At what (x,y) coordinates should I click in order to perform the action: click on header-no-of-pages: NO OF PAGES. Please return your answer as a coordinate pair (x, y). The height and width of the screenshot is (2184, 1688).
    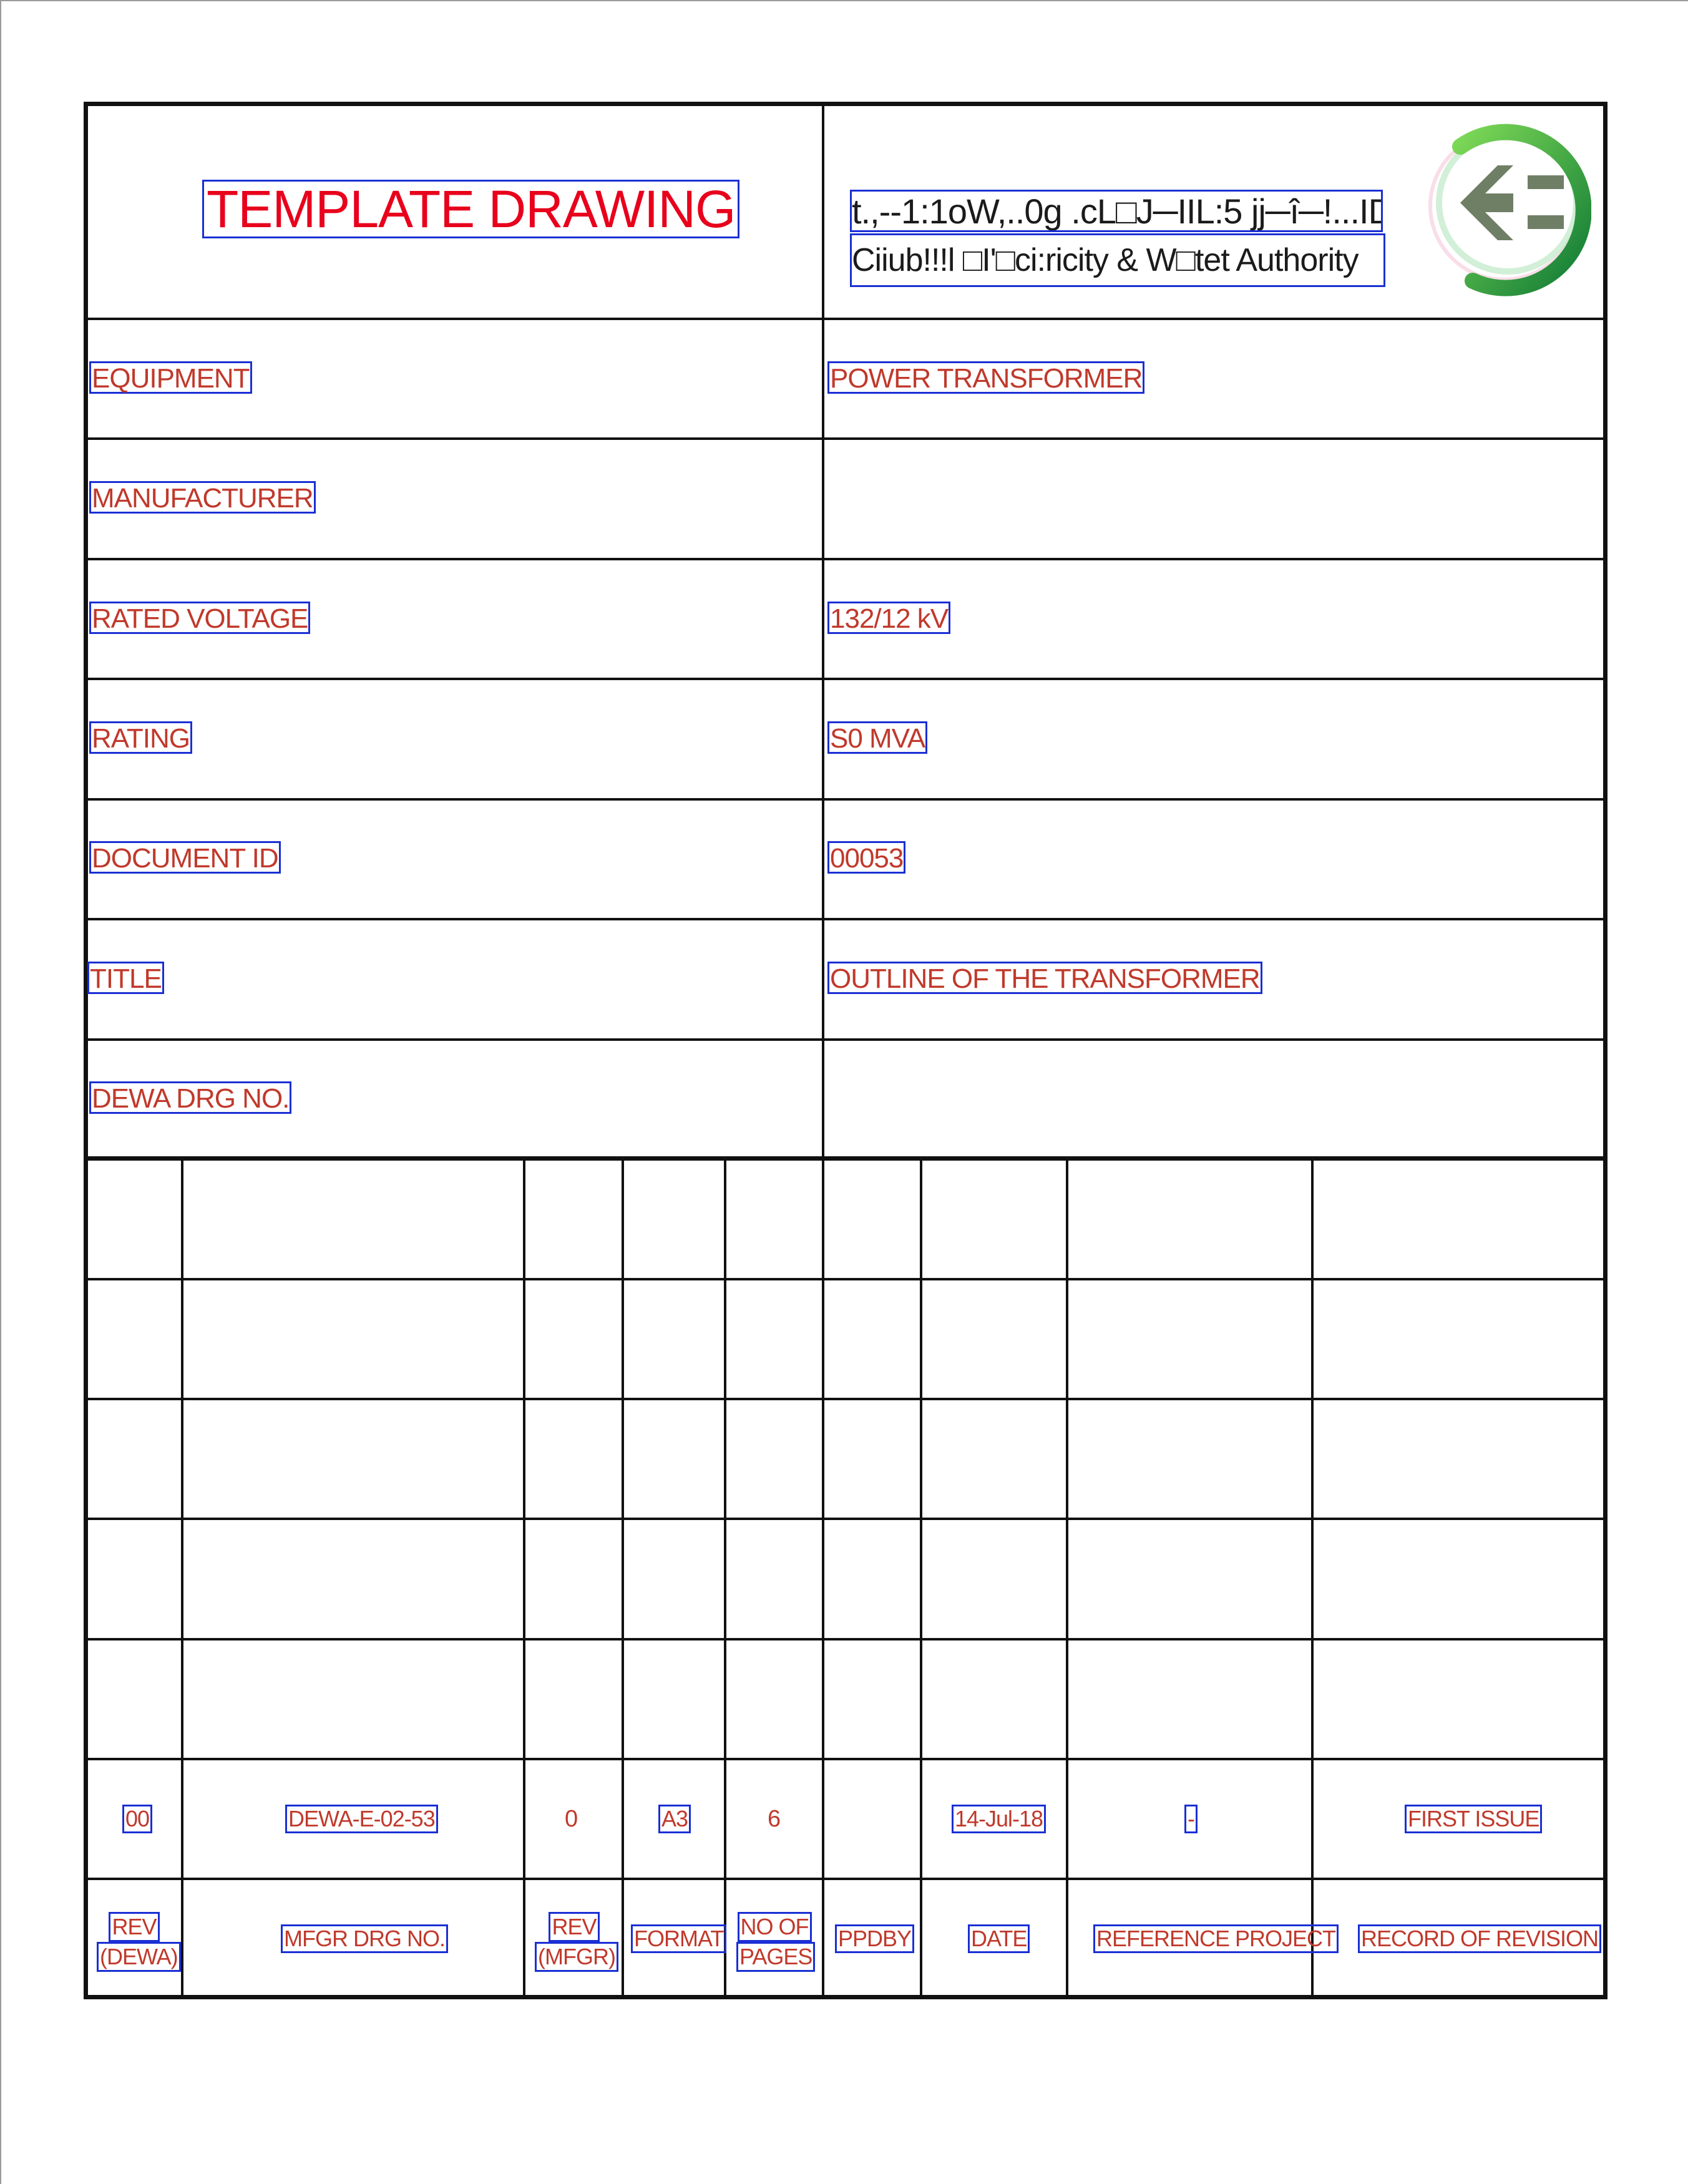
    Looking at the image, I should click on (776, 1942).